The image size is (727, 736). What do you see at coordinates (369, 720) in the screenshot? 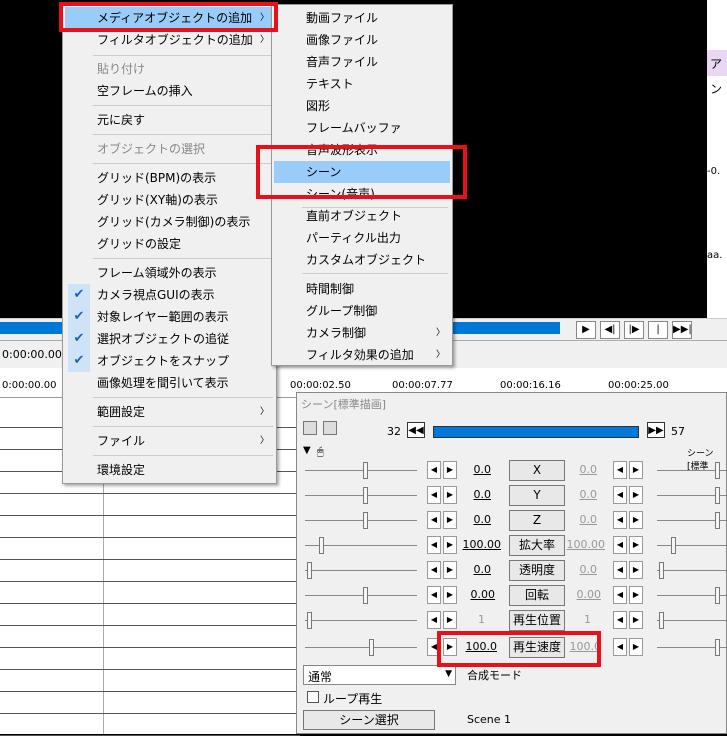
I see `scene-select-button: シーン選択` at bounding box center [369, 720].